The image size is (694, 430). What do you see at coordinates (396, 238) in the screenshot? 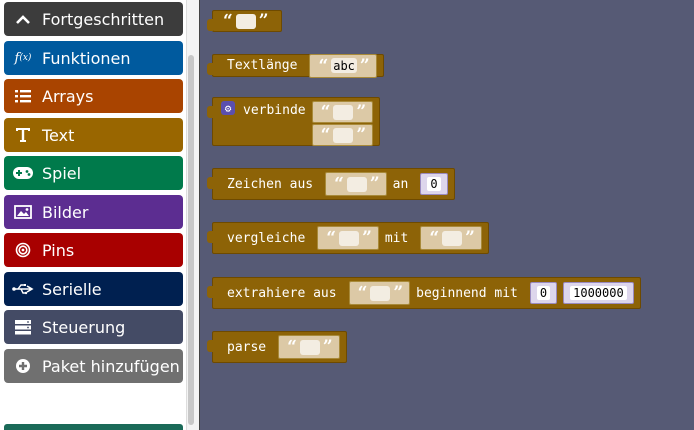
I see `block-label-mid: mit` at bounding box center [396, 238].